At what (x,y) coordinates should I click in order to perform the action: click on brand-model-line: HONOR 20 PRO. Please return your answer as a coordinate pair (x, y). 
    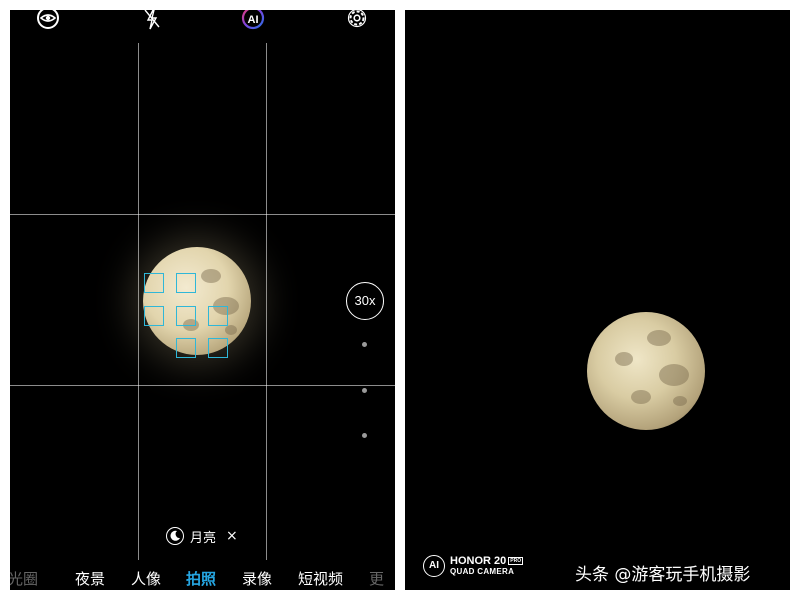
    Looking at the image, I should click on (487, 561).